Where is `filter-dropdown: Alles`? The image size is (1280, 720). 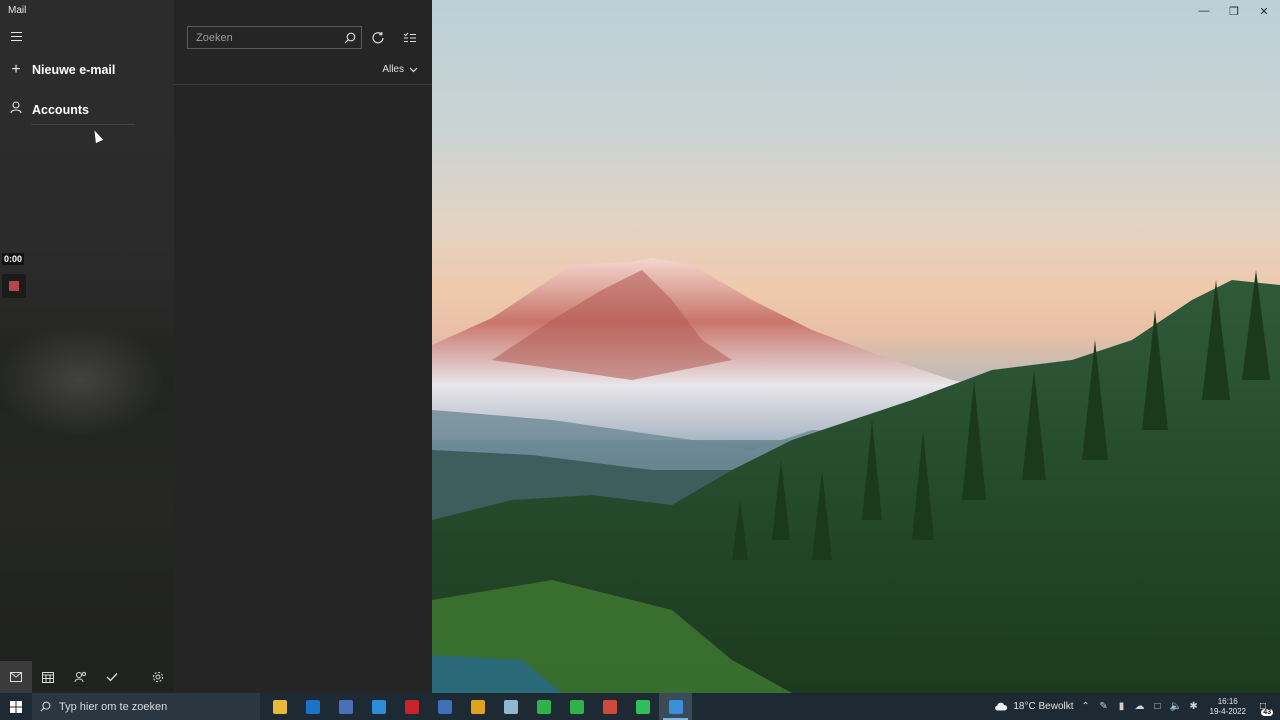 filter-dropdown: Alles is located at coordinates (400, 69).